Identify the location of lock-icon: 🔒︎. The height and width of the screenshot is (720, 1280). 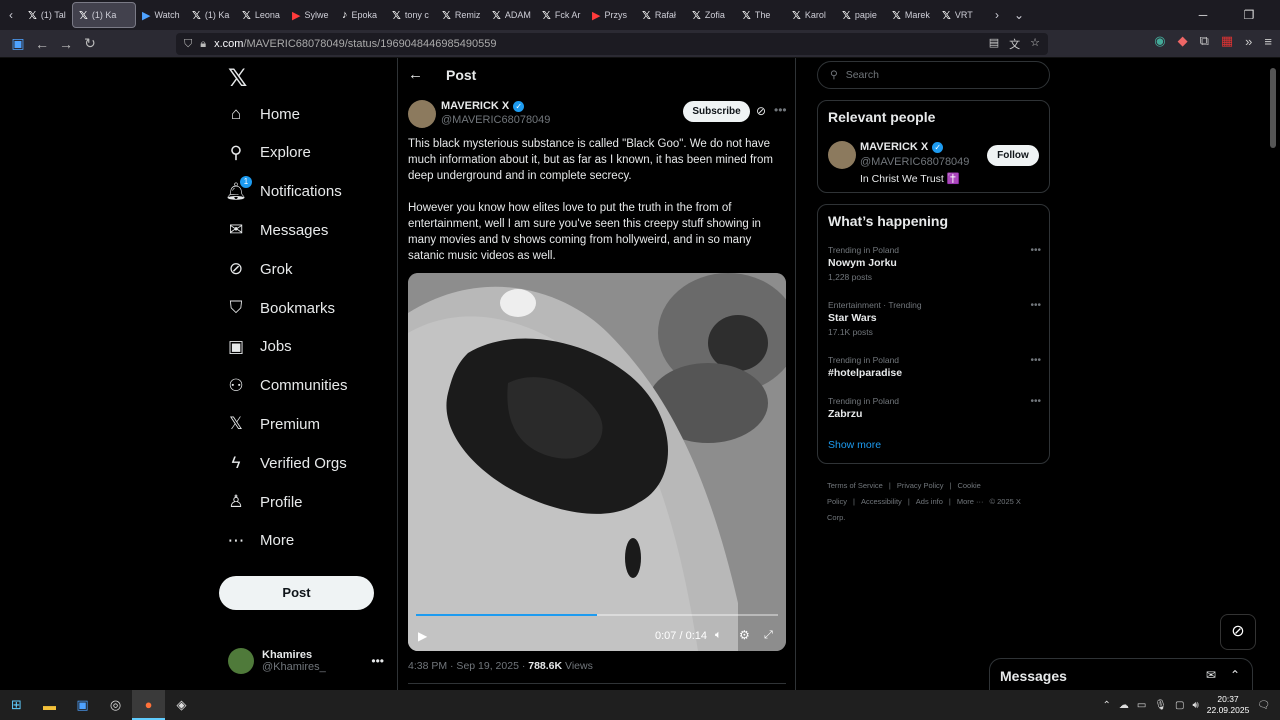
(203, 44).